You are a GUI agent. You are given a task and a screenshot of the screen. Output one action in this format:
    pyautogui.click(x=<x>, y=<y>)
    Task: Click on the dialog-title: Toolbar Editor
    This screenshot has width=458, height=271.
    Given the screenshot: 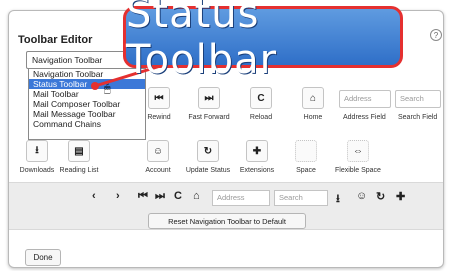 What is the action you would take?
    pyautogui.click(x=55, y=40)
    